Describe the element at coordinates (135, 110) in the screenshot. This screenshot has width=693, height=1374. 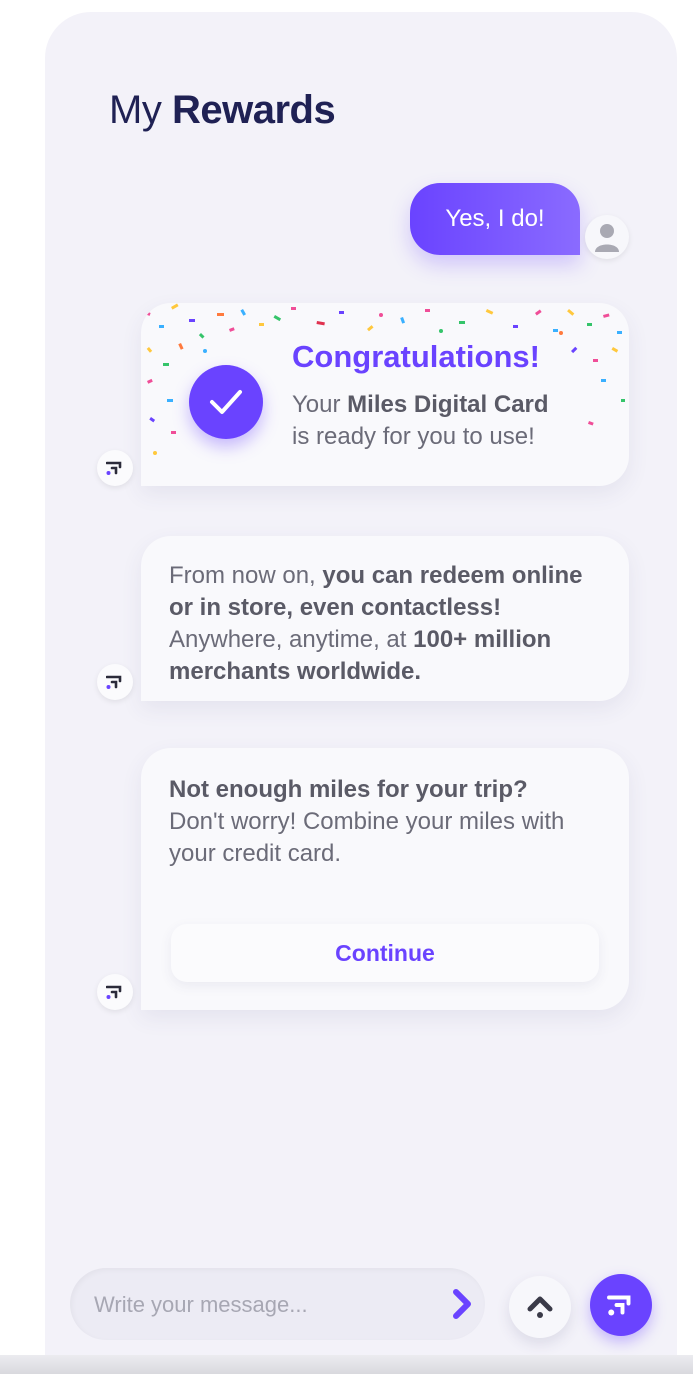
I see `page-title-light: My` at that location.